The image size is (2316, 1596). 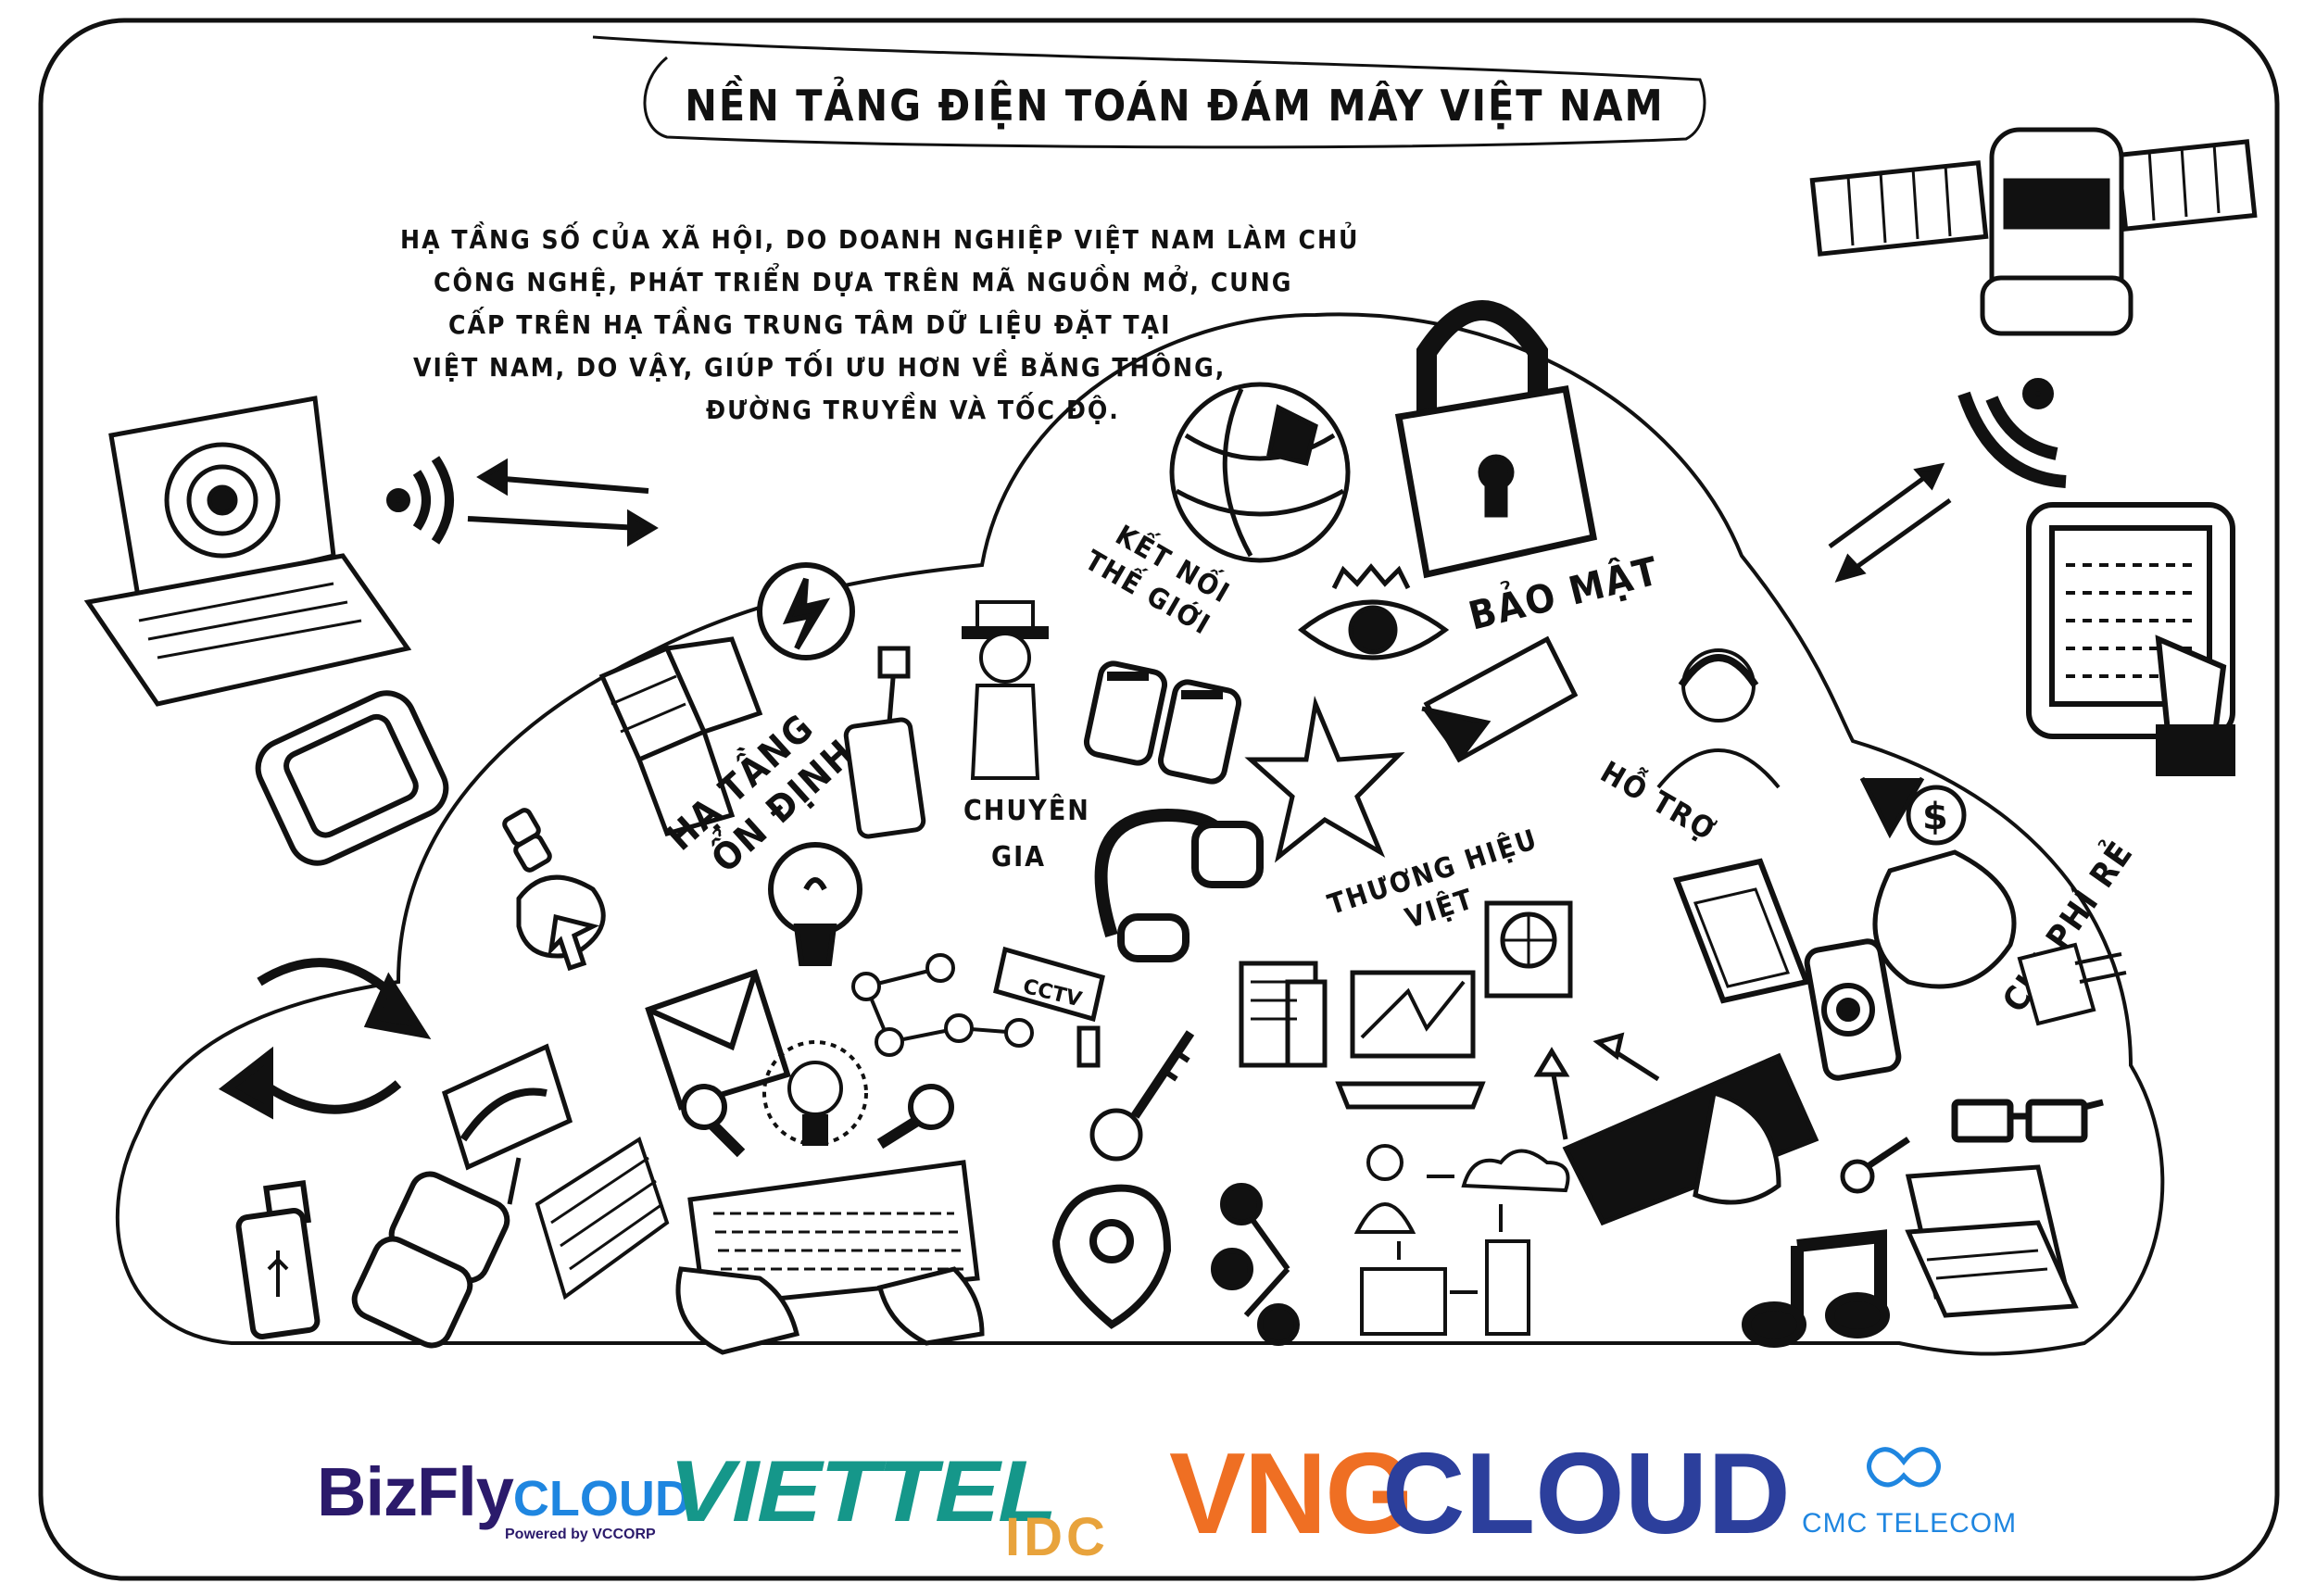 What do you see at coordinates (718, 1040) in the screenshot?
I see `envelope-icon` at bounding box center [718, 1040].